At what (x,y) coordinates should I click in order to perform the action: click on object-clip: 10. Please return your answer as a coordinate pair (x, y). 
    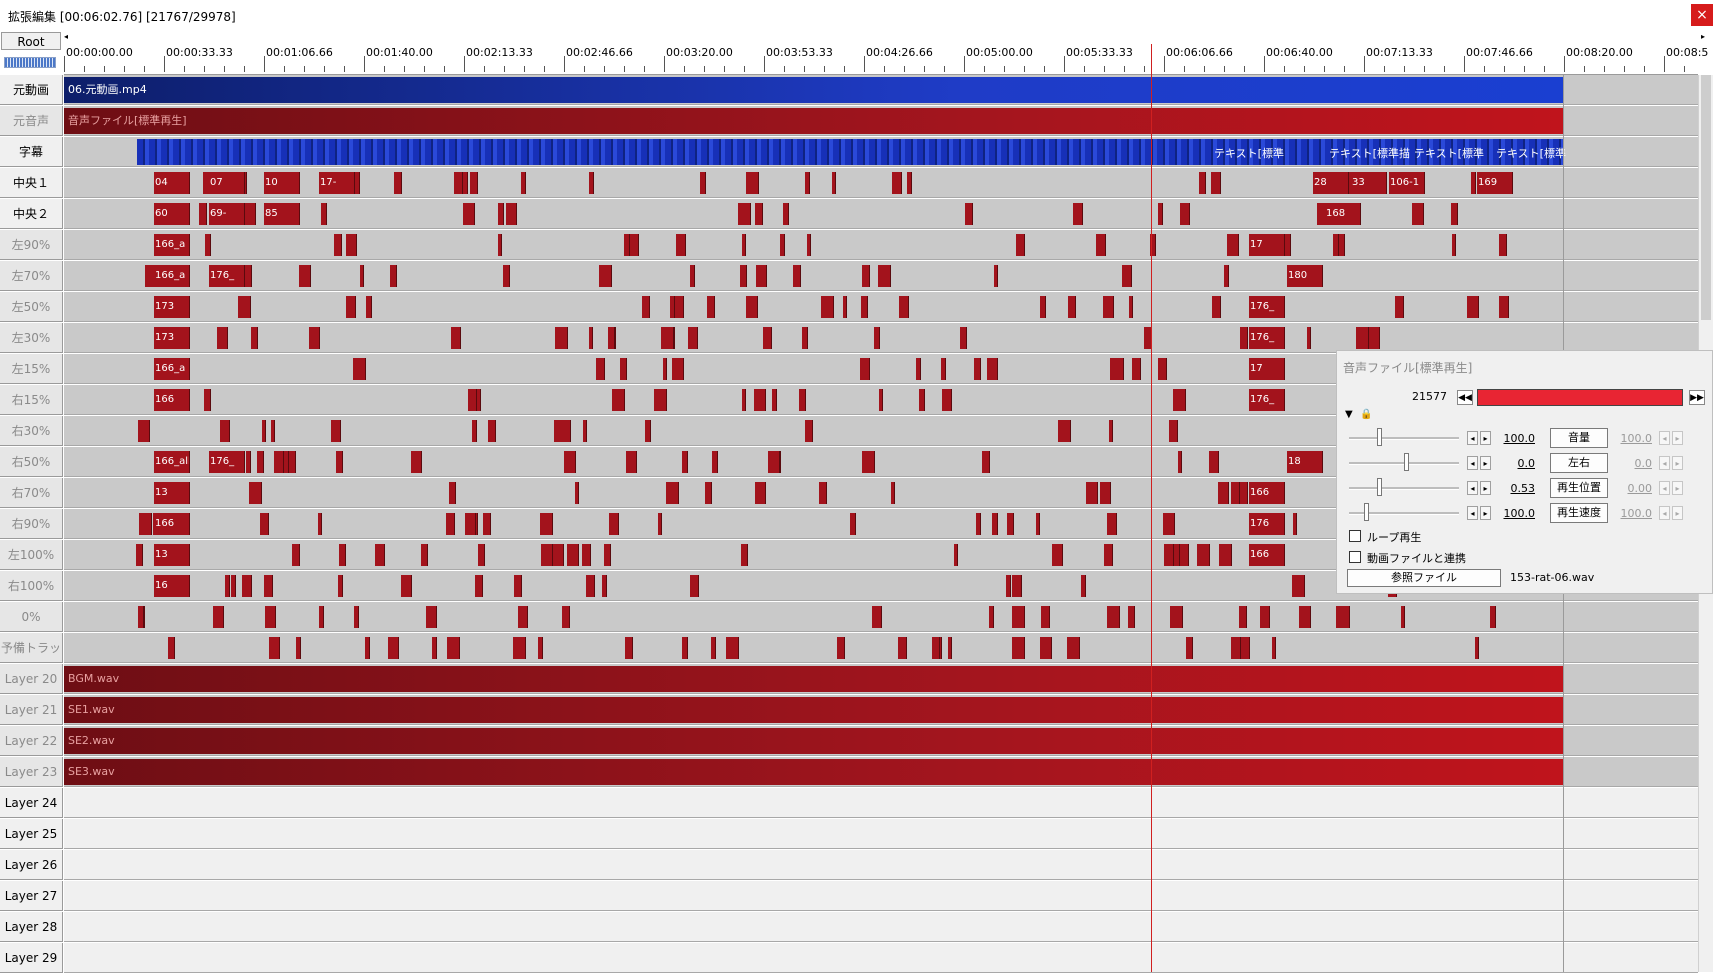
    Looking at the image, I should click on (282, 183).